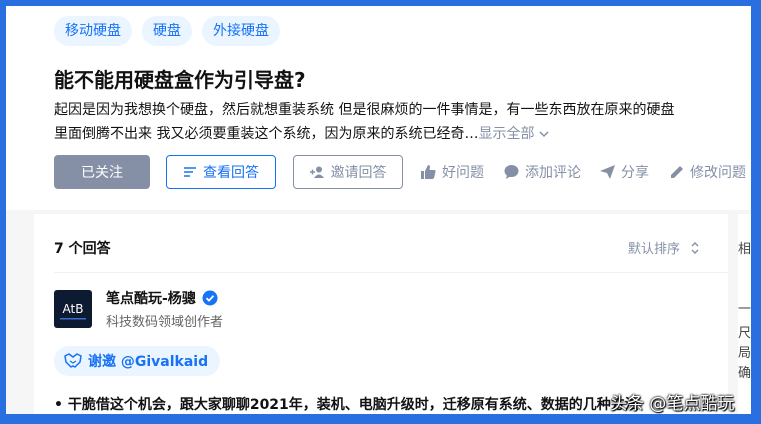 This screenshot has width=761, height=424. What do you see at coordinates (210, 298) in the screenshot?
I see `verified-badge-icon` at bounding box center [210, 298].